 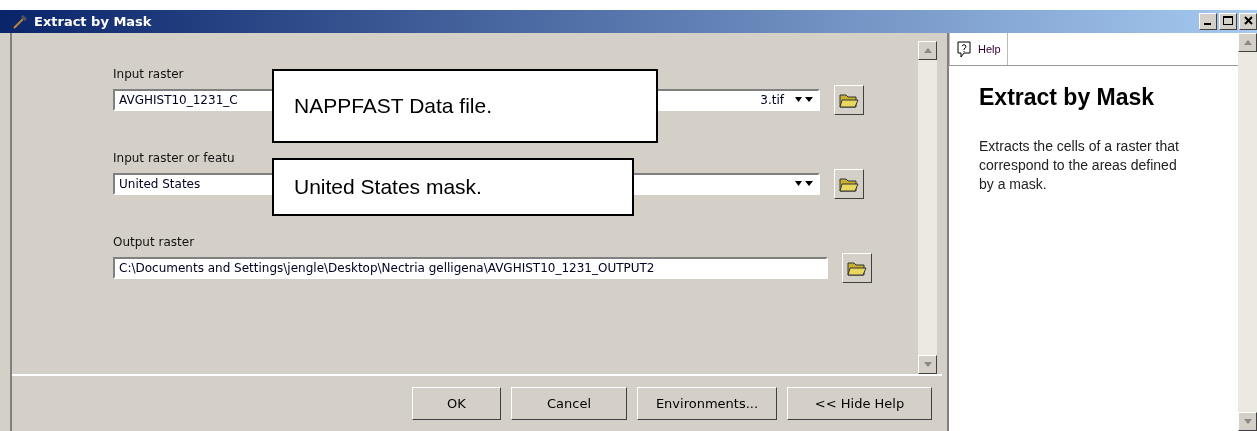 What do you see at coordinates (174, 159) in the screenshot?
I see `field-label: Input raster or featu` at bounding box center [174, 159].